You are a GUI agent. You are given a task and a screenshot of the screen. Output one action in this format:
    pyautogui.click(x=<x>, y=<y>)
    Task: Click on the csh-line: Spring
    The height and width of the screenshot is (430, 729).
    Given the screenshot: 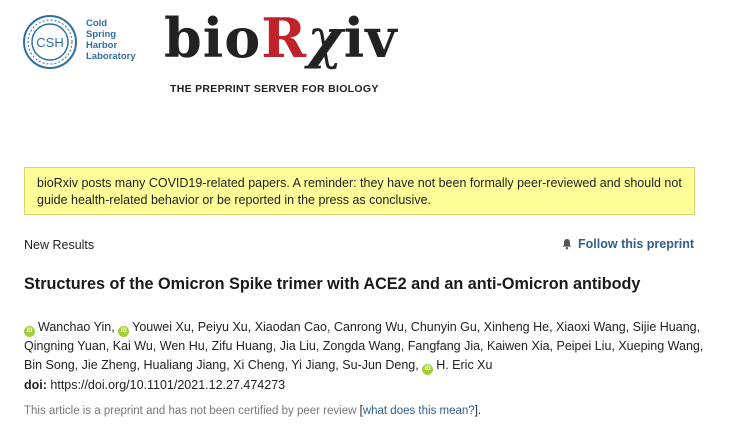 What is the action you would take?
    pyautogui.click(x=101, y=34)
    